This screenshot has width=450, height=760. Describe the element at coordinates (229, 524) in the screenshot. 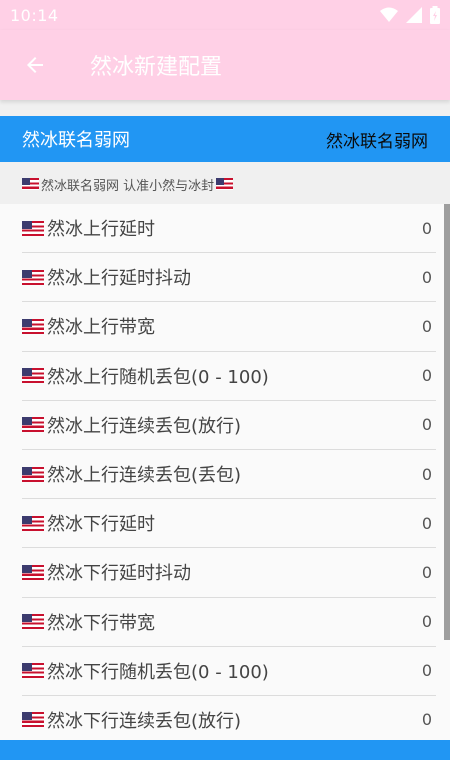

I see `list-item: 然冰下行延时 0` at that location.